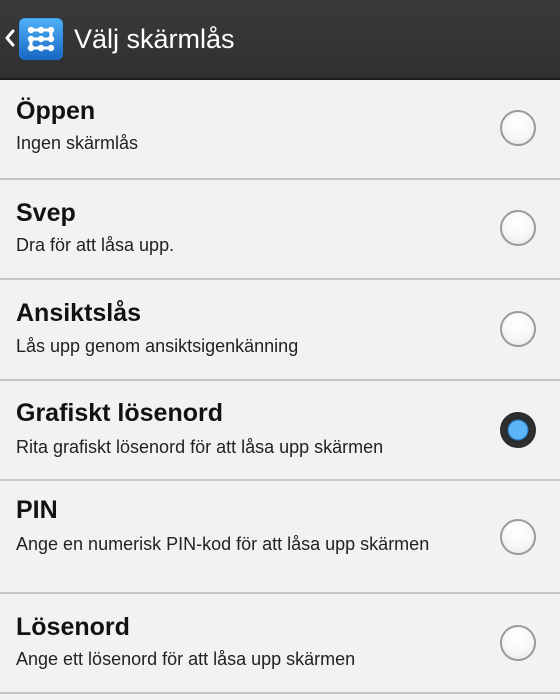  I want to click on radio-button-selected, so click(518, 430).